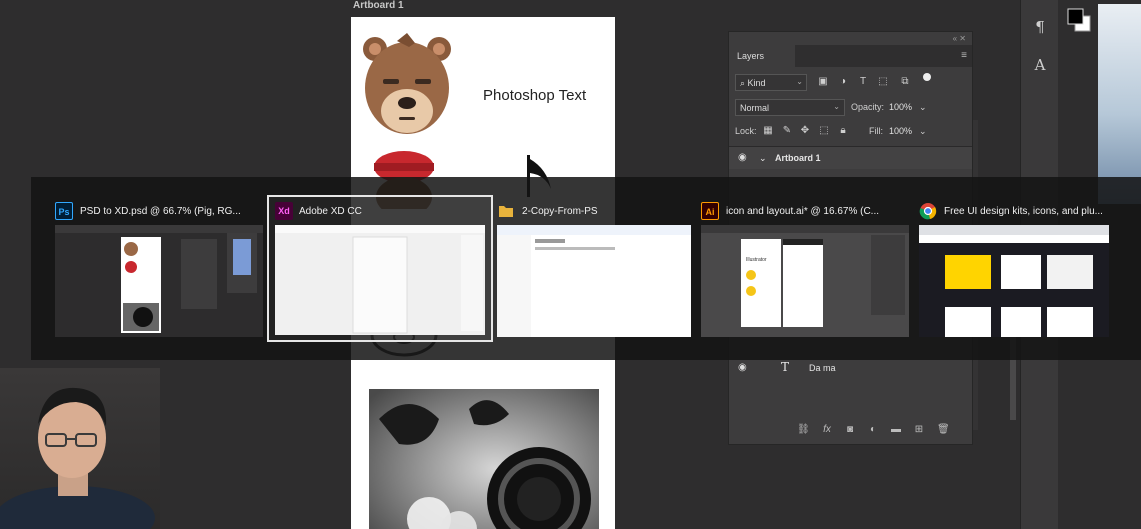 This screenshot has width=1141, height=529. What do you see at coordinates (710, 211) in the screenshot?
I see `illustrator-app-icon: Ai` at bounding box center [710, 211].